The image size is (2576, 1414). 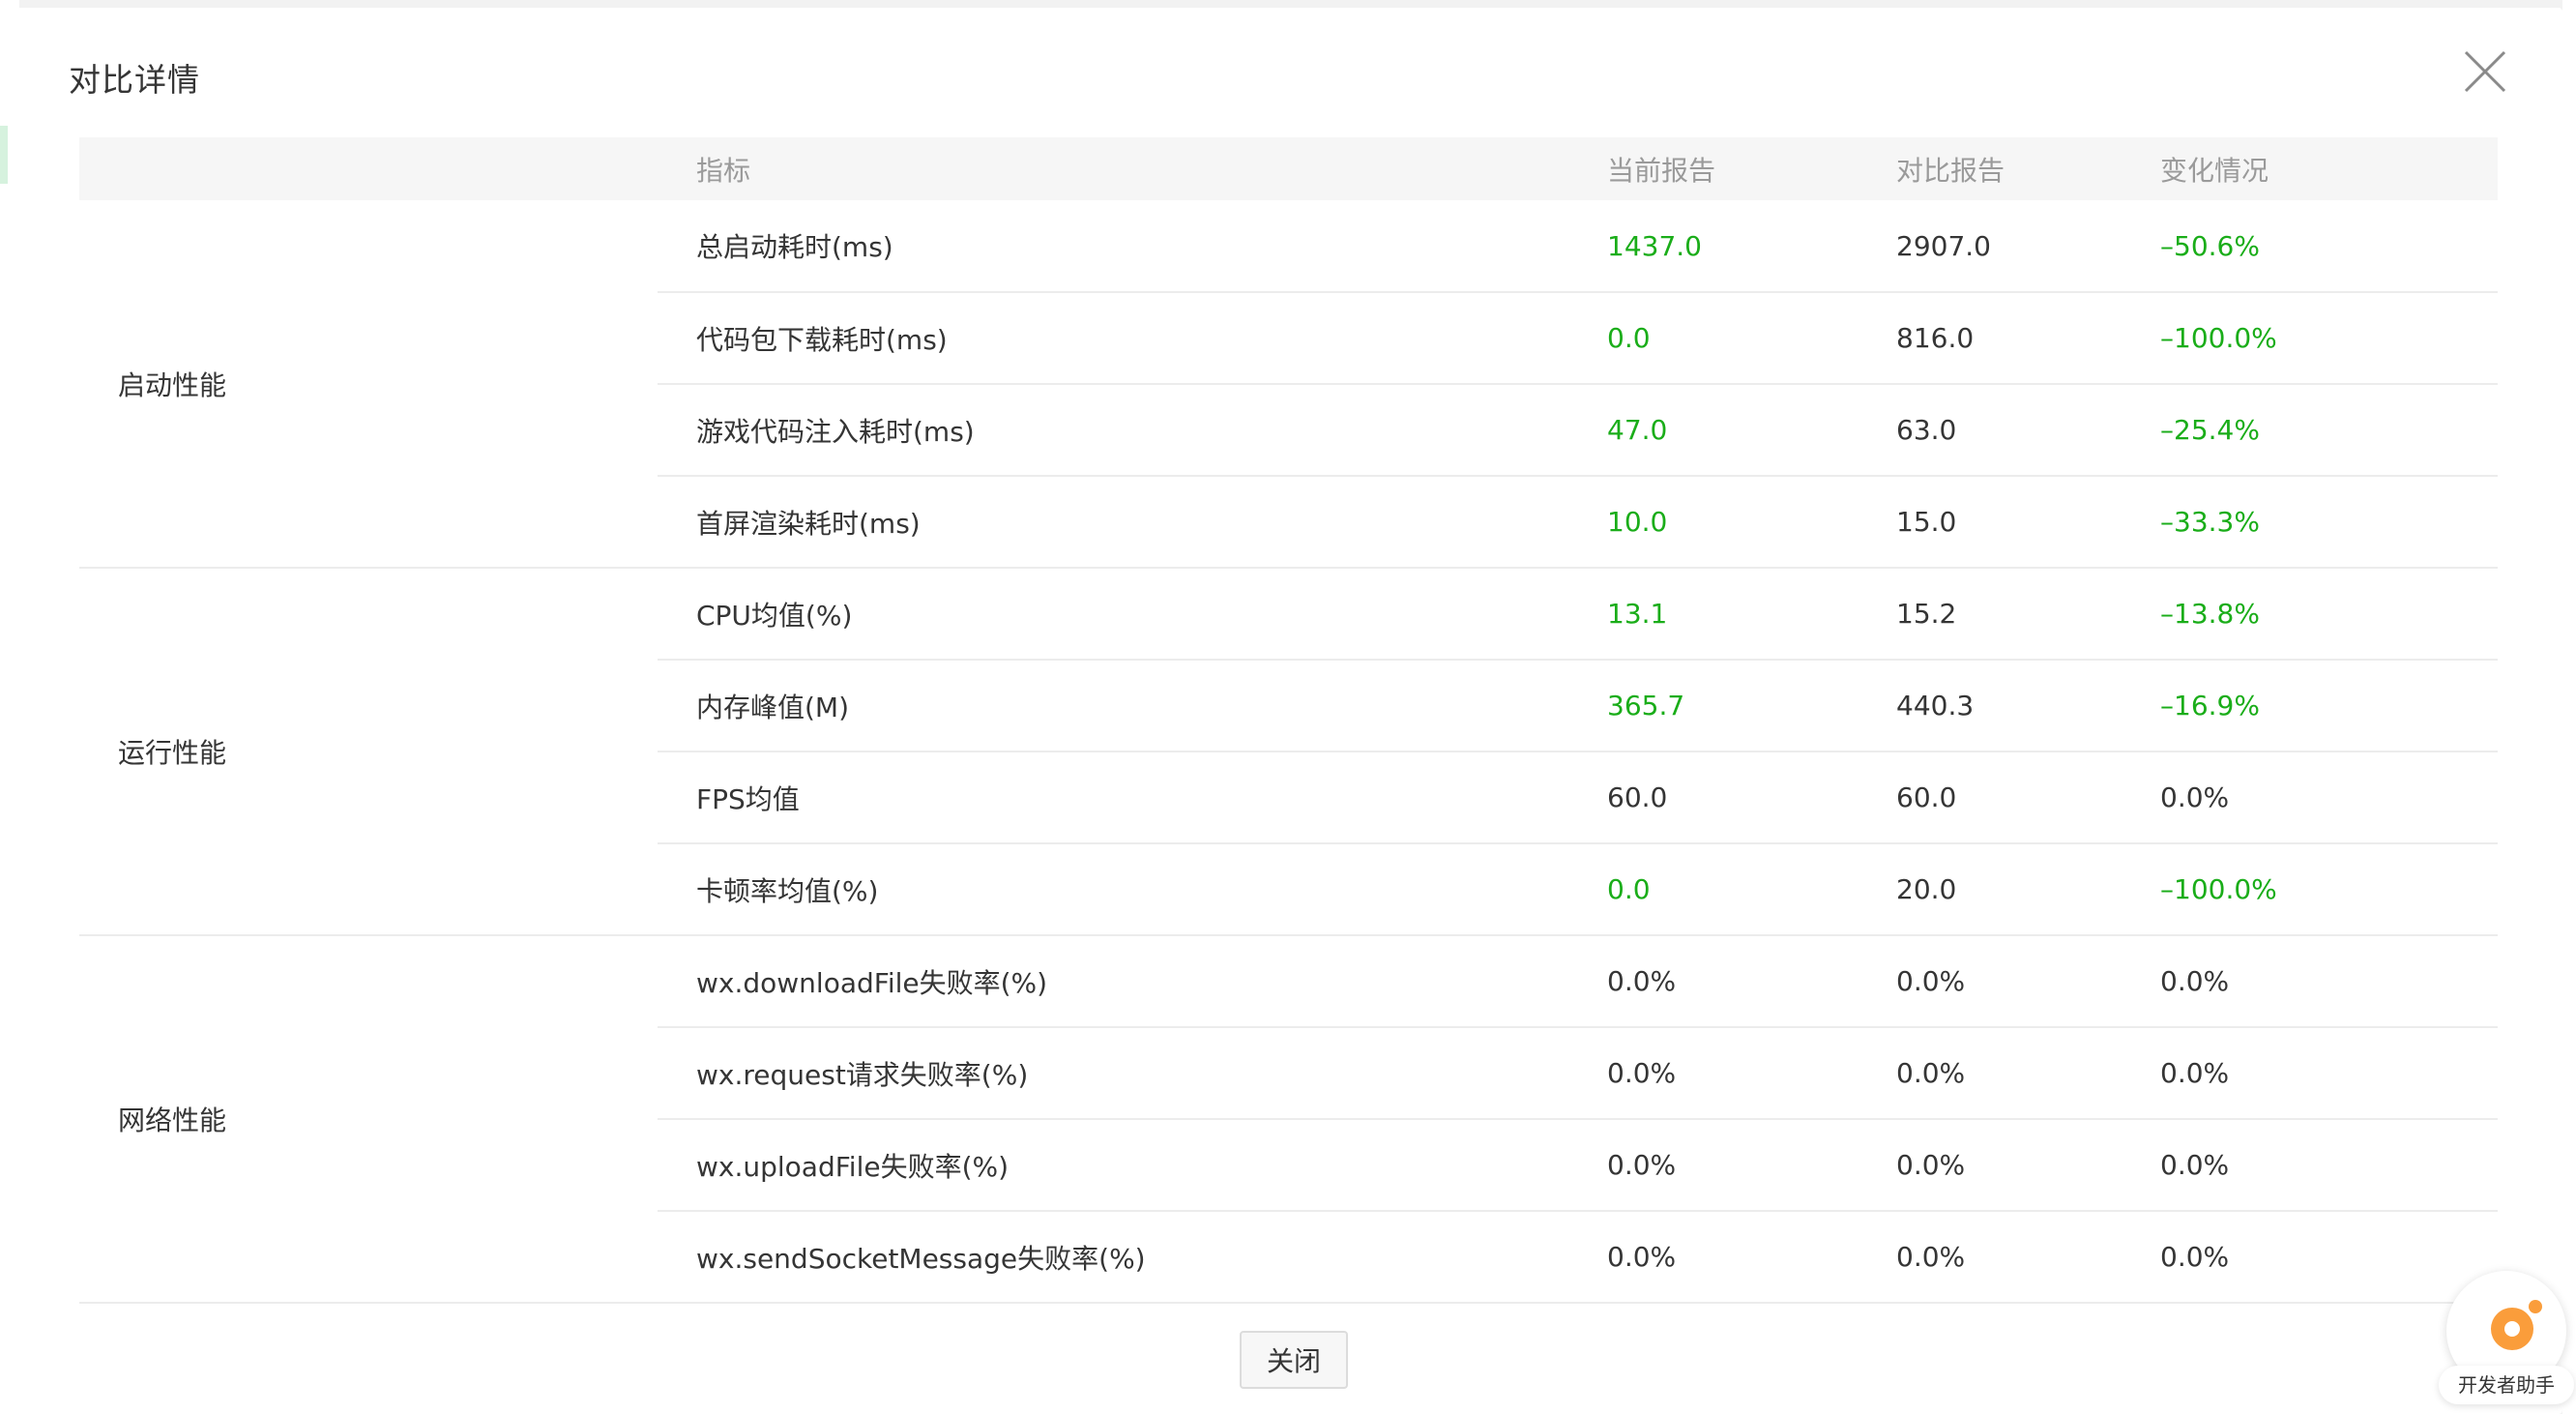 What do you see at coordinates (2310, 614) in the screenshot?
I see `change-value-cell: –13.8%` at bounding box center [2310, 614].